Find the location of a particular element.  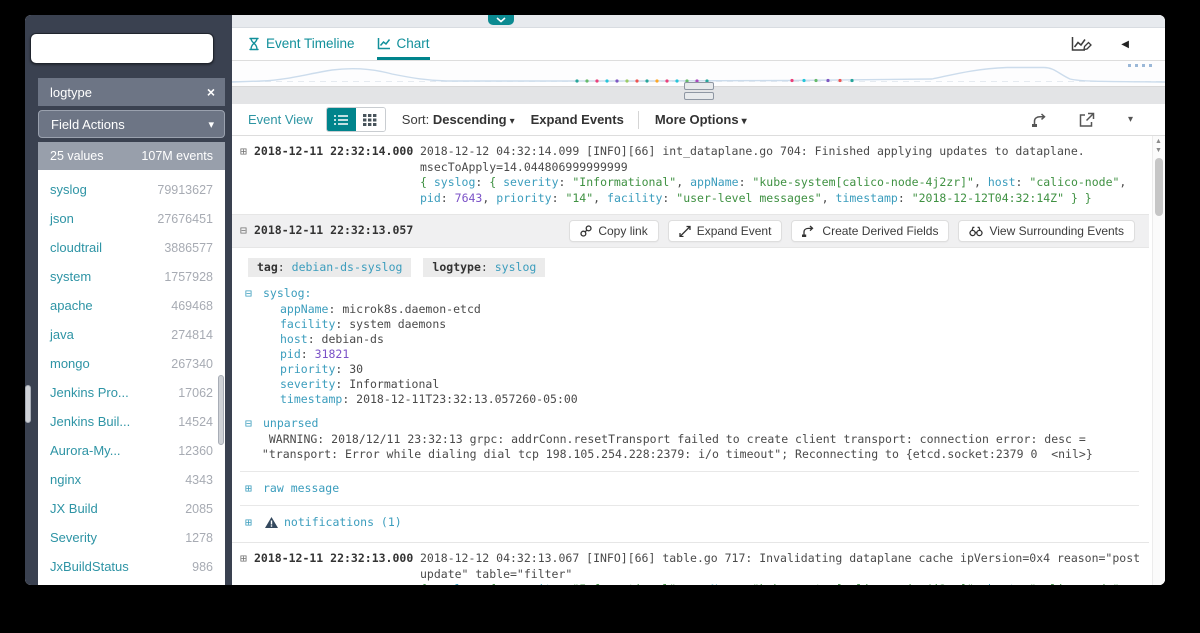

field-value-link: JX Build is located at coordinates (74, 508).